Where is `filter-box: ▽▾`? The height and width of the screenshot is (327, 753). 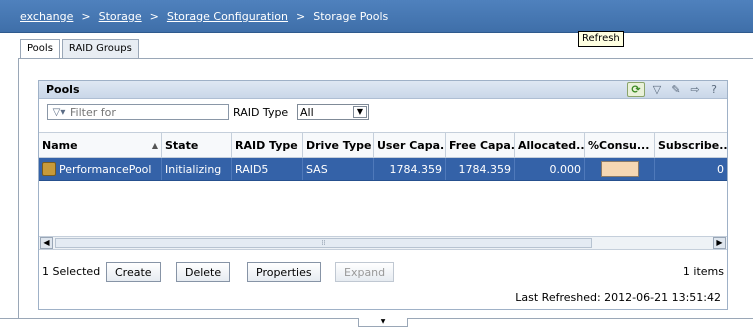 filter-box: ▽▾ is located at coordinates (138, 112).